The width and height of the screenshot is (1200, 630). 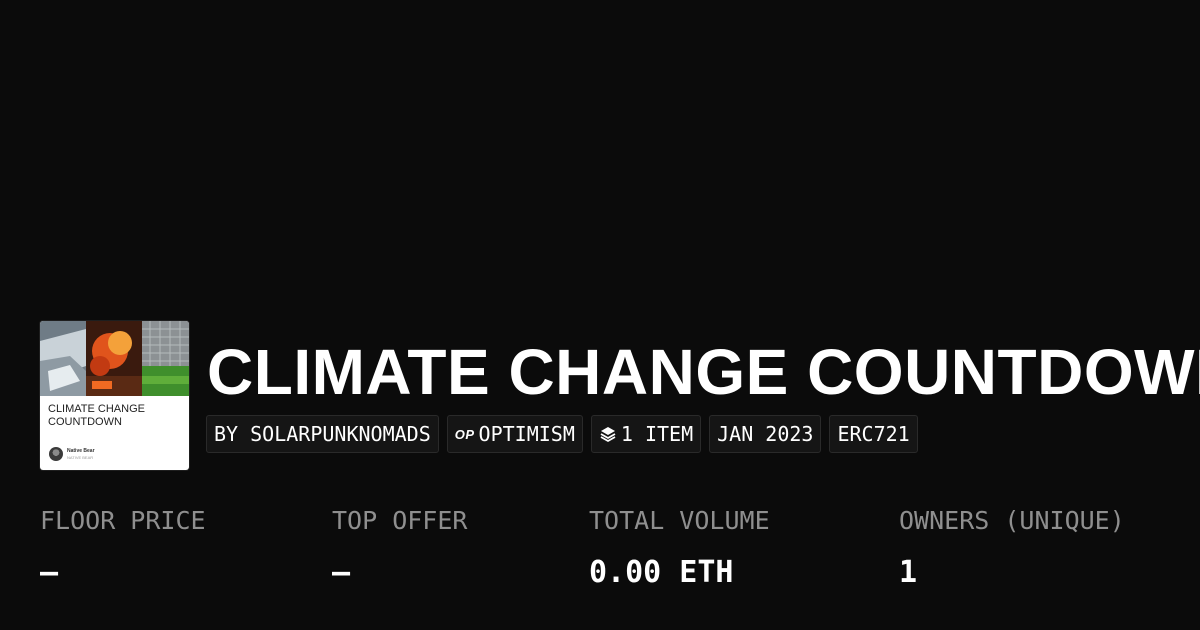 What do you see at coordinates (399, 547) in the screenshot?
I see `stat-top-offer: TOP OFFER –` at bounding box center [399, 547].